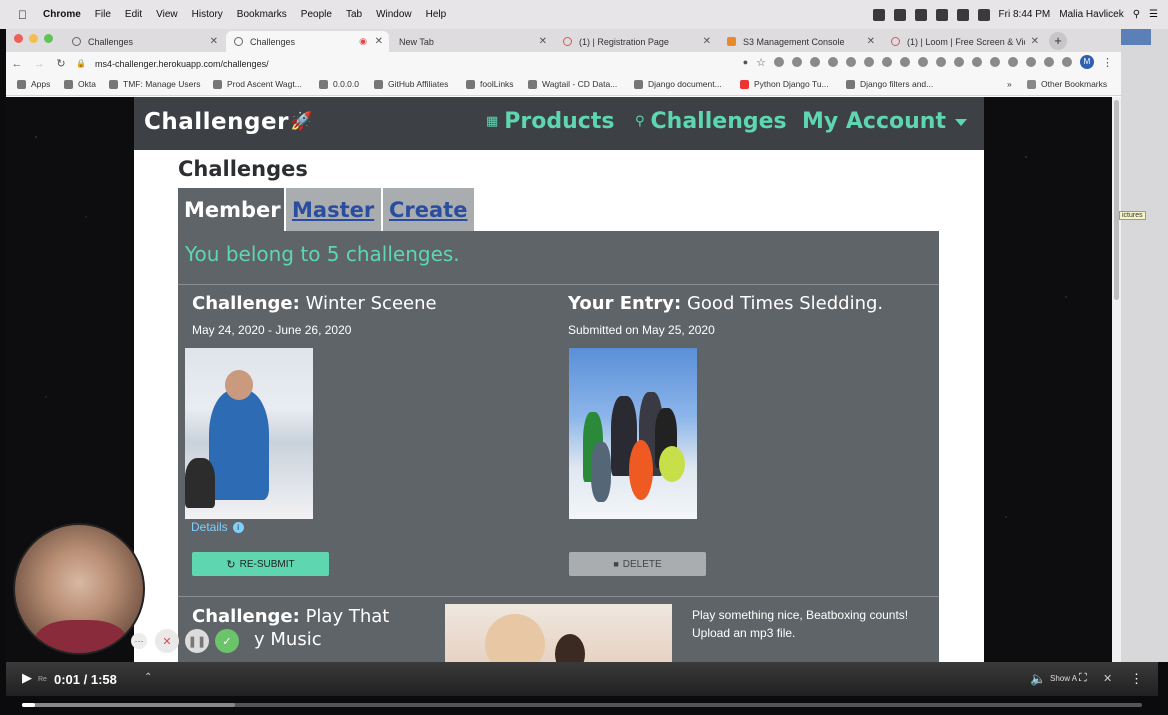 This screenshot has height=715, width=1168. Describe the element at coordinates (17, 64) in the screenshot. I see `back-arrow-icon: ←` at that location.